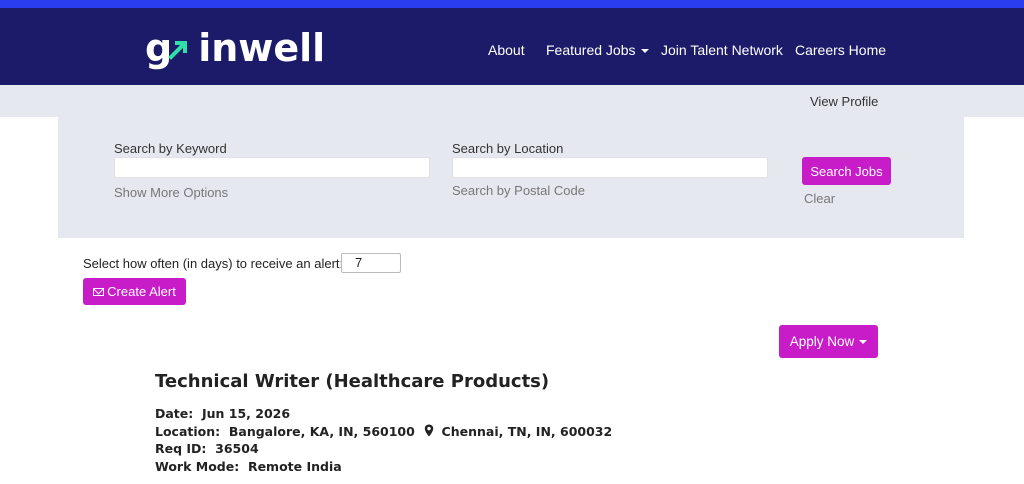  What do you see at coordinates (177, 50) in the screenshot?
I see `logo-arrow-icon` at bounding box center [177, 50].